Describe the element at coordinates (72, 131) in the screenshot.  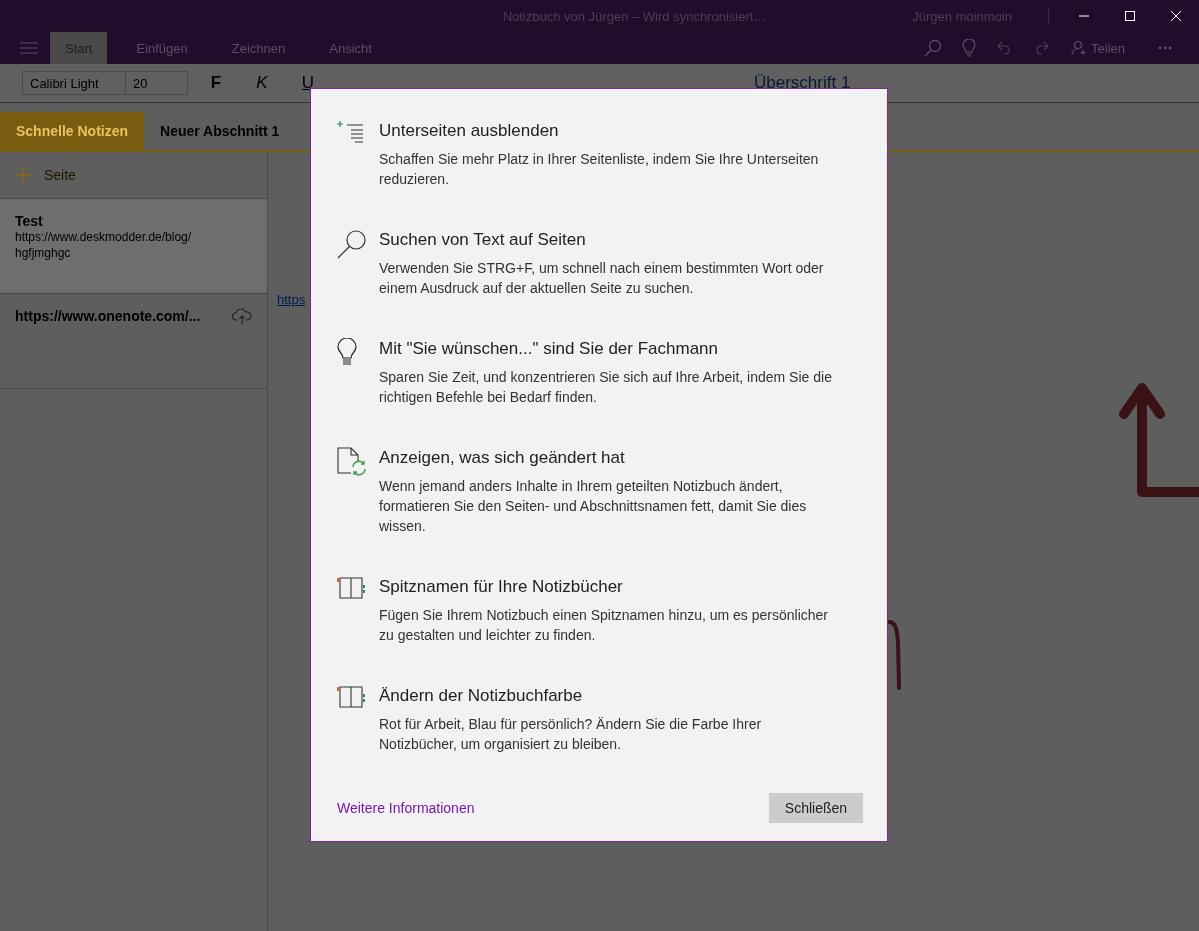
I see `section-tab: Schnelle Notizen` at that location.